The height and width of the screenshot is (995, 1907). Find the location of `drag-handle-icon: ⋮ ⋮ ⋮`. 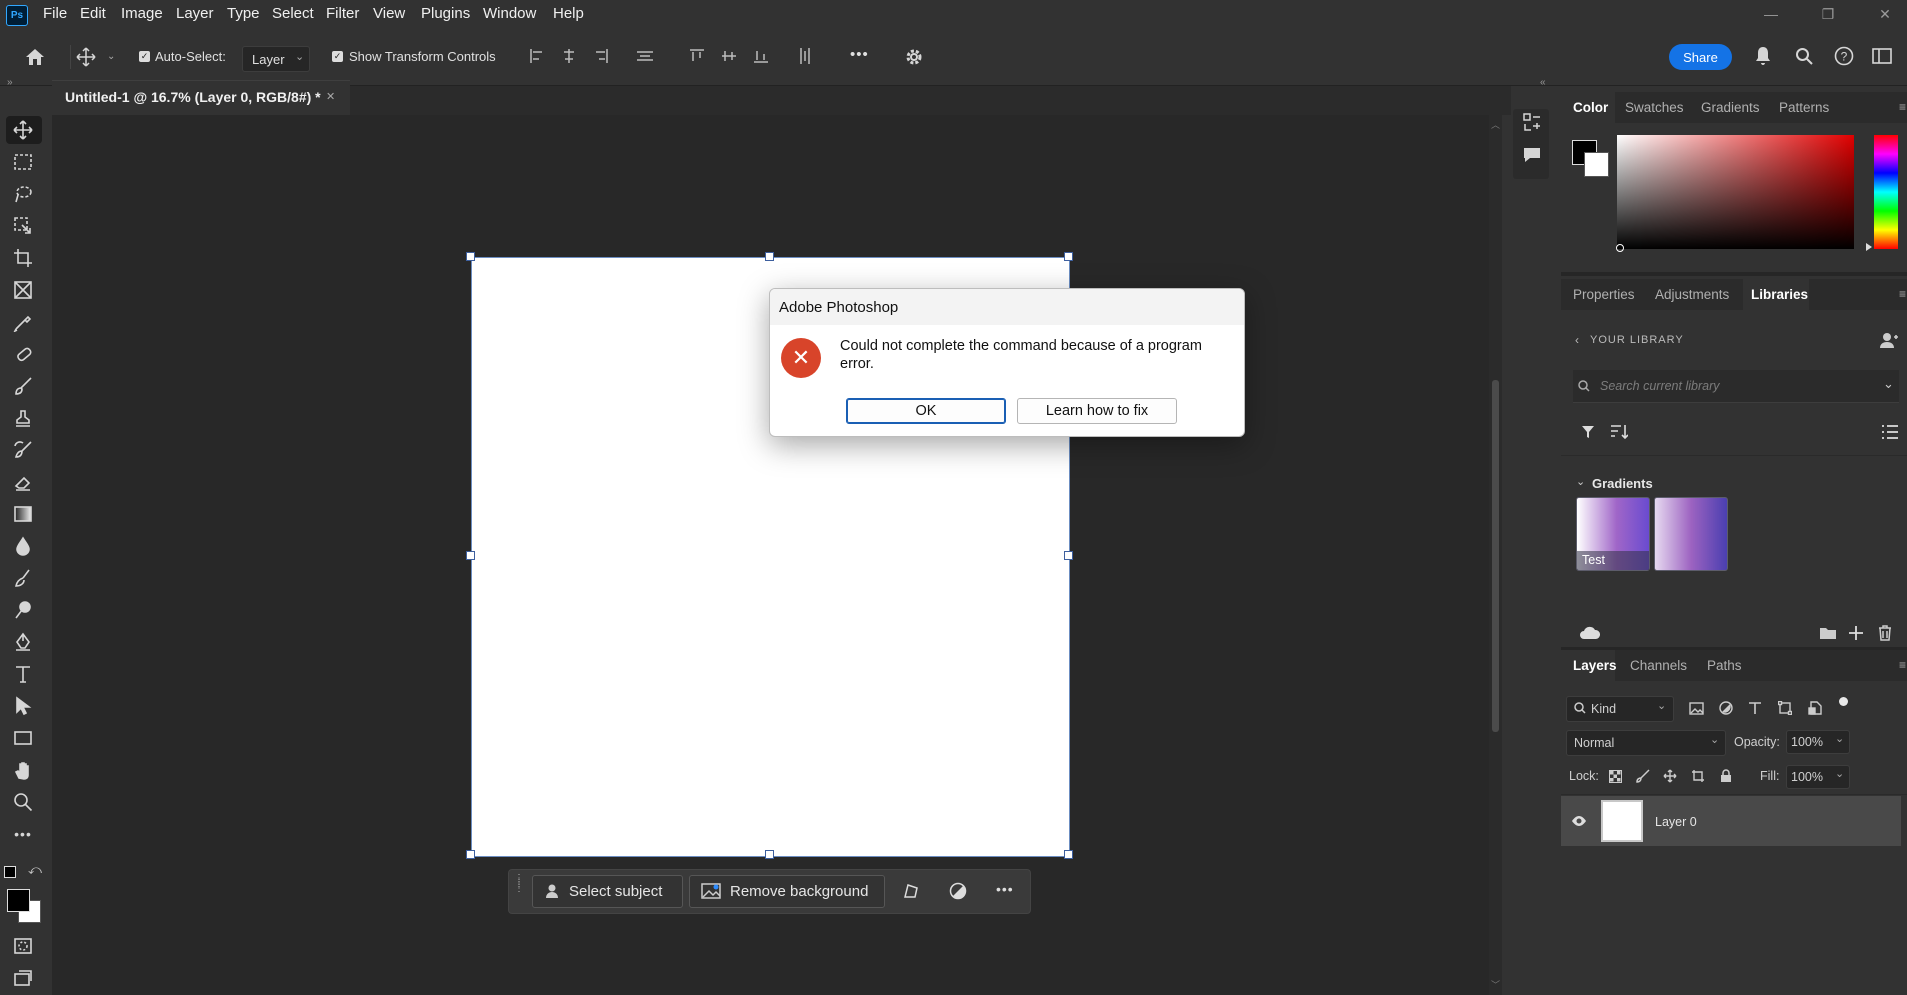

drag-handle-icon: ⋮ ⋮ ⋮ is located at coordinates (519, 890).